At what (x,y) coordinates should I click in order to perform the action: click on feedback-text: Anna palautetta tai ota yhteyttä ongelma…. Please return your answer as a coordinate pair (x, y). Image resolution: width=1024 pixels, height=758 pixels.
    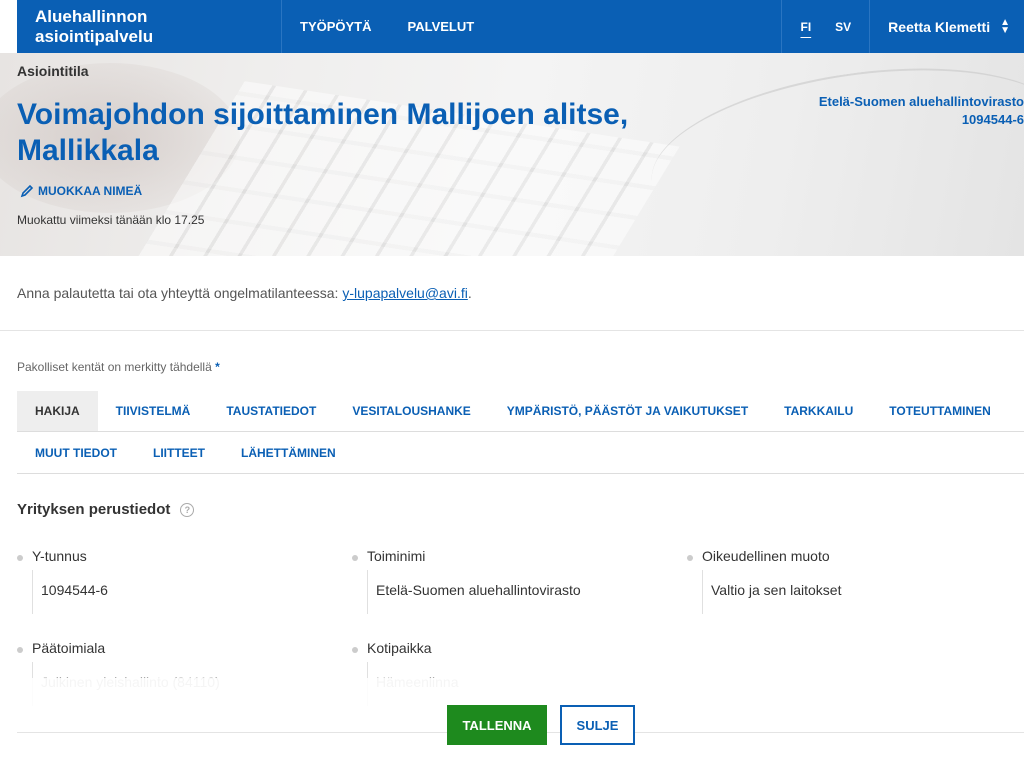
    Looking at the image, I should click on (244, 293).